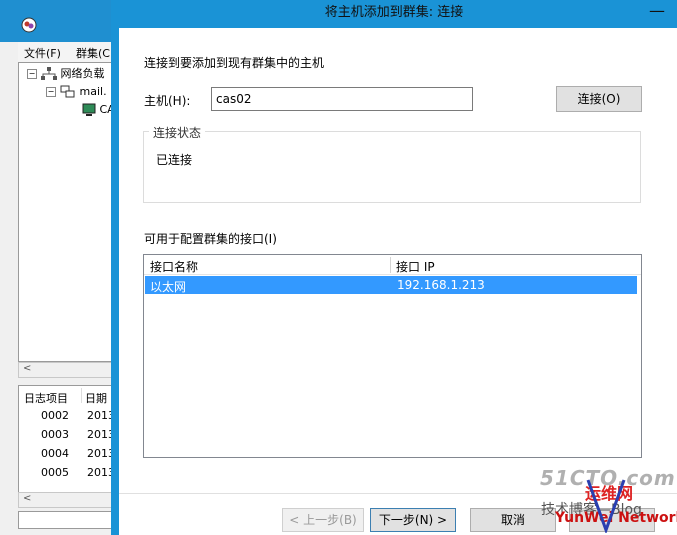 The width and height of the screenshot is (677, 535). I want to click on minimize-icon: —, so click(657, 13).